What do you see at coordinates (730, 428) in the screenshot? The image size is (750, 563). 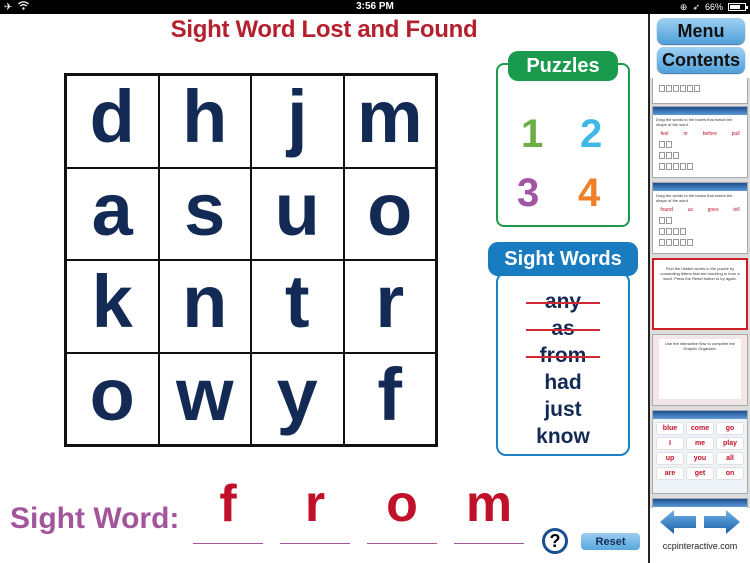 I see `thumbnail-word: go` at bounding box center [730, 428].